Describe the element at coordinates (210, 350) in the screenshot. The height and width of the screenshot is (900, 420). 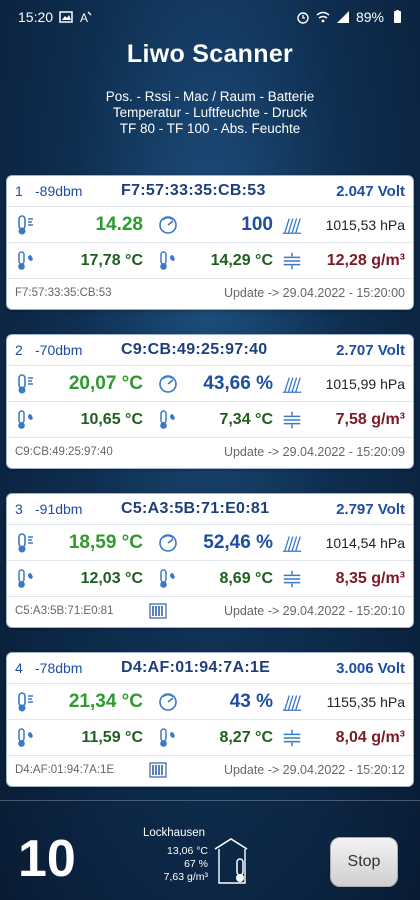
I see `card-header-row: 2 -70dbm C9:CB:49:25:97:40 2.707 Volt` at that location.